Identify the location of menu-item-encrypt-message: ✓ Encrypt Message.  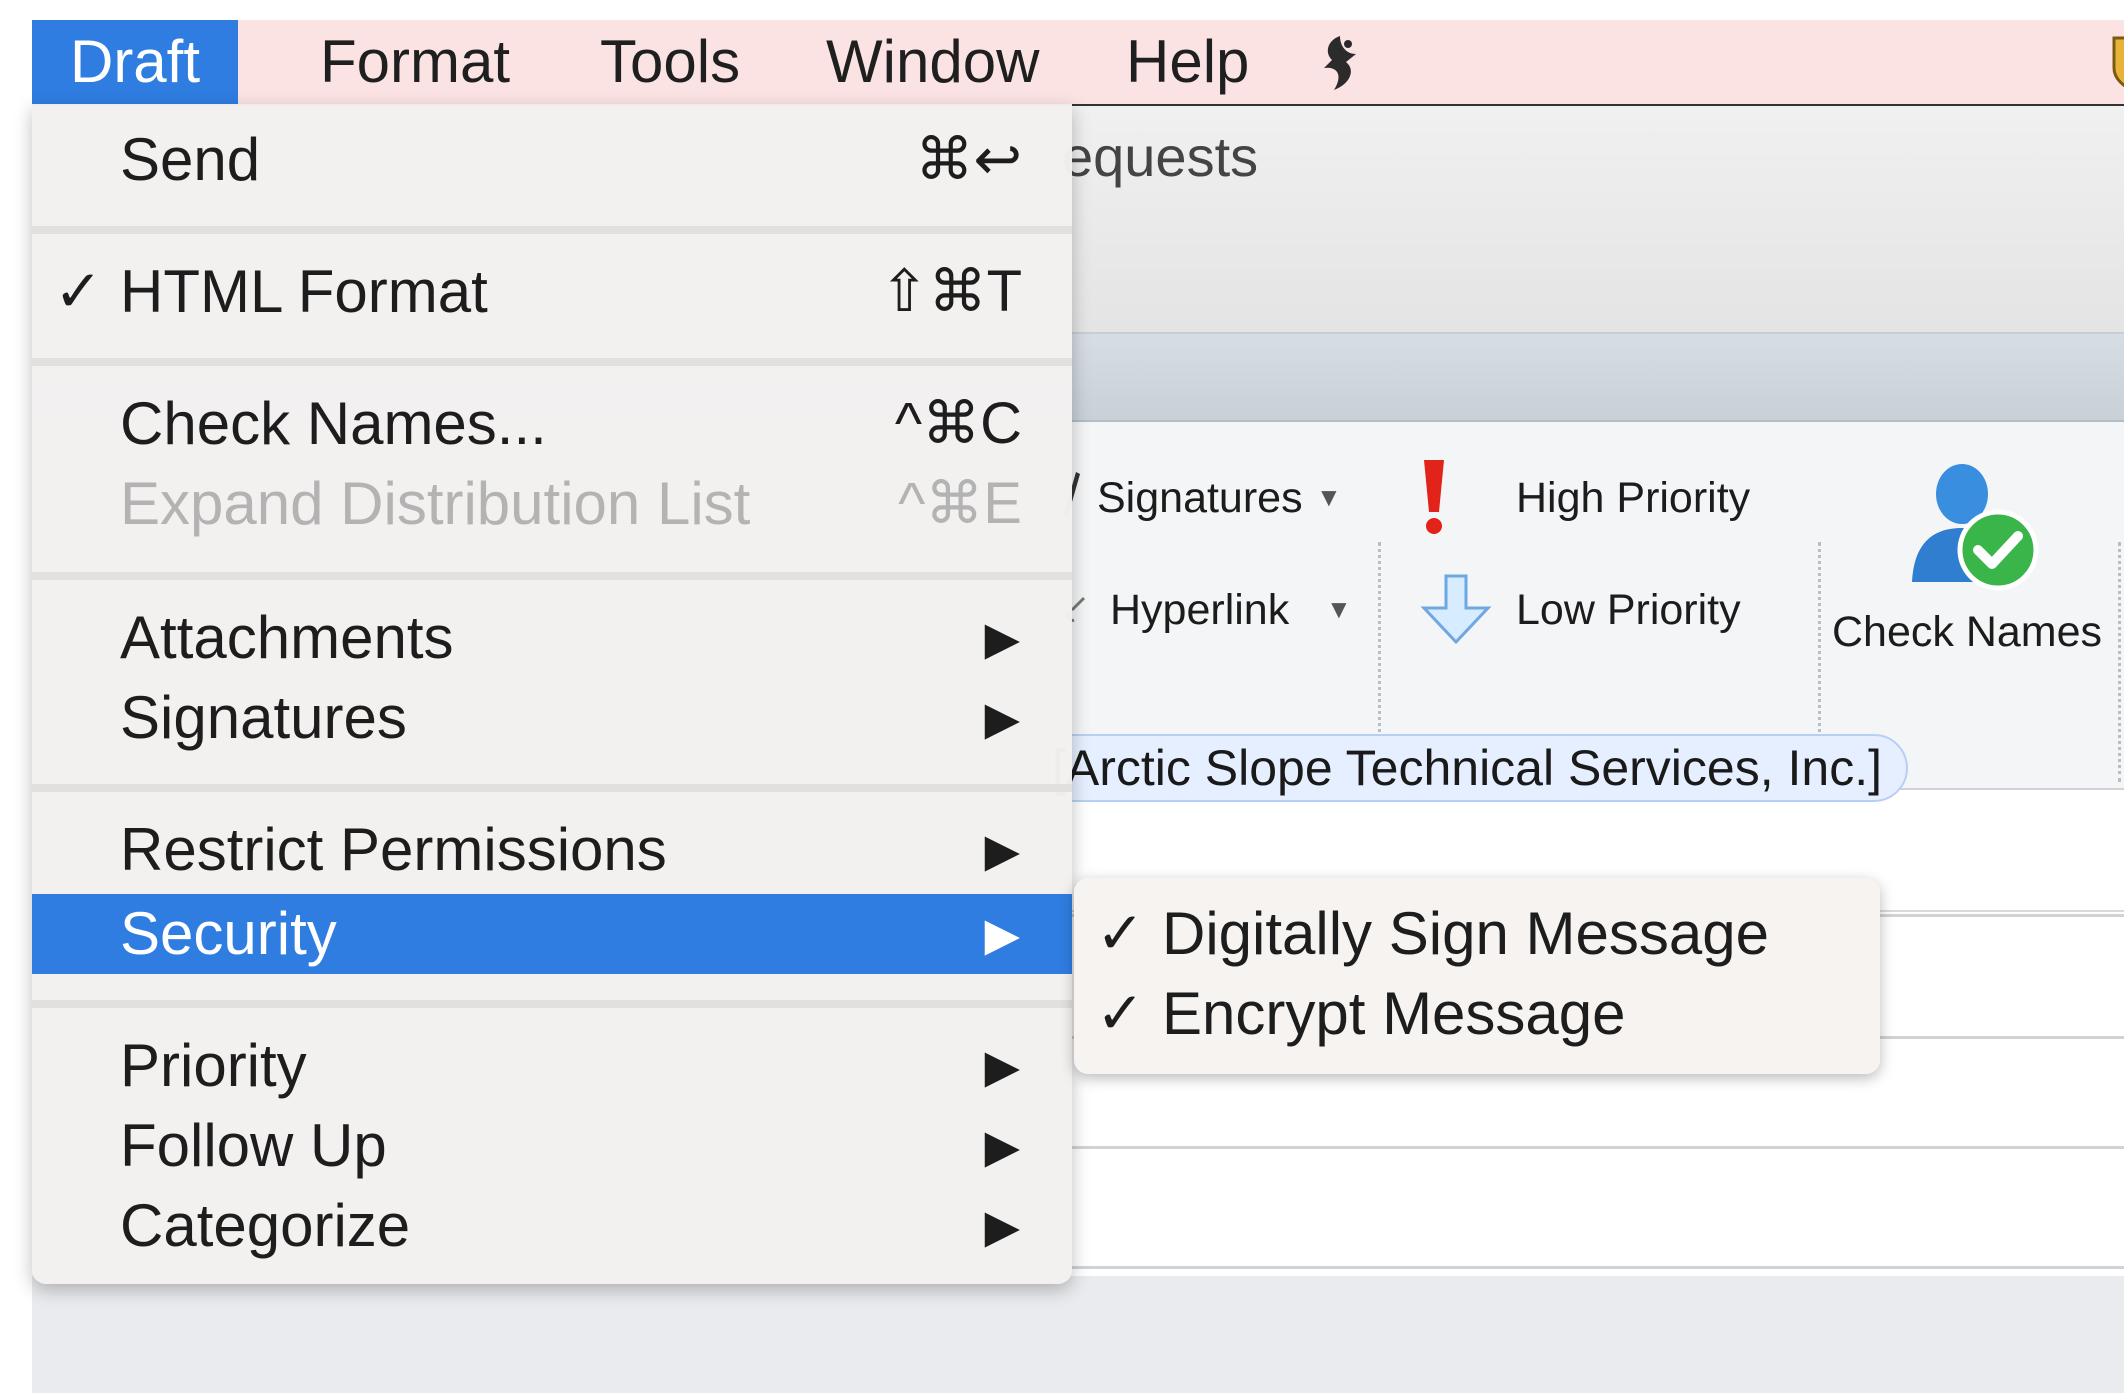
(1477, 1014).